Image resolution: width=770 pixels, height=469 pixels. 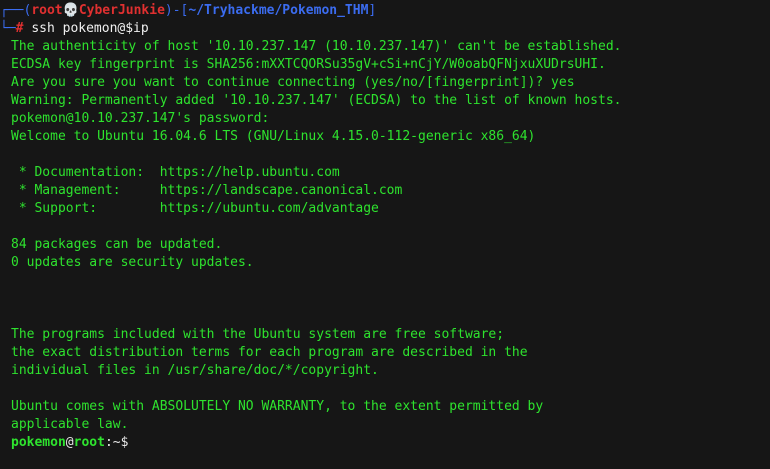 What do you see at coordinates (195, 208) in the screenshot?
I see `output-line: * Support: https://ubuntu.com/advantage` at bounding box center [195, 208].